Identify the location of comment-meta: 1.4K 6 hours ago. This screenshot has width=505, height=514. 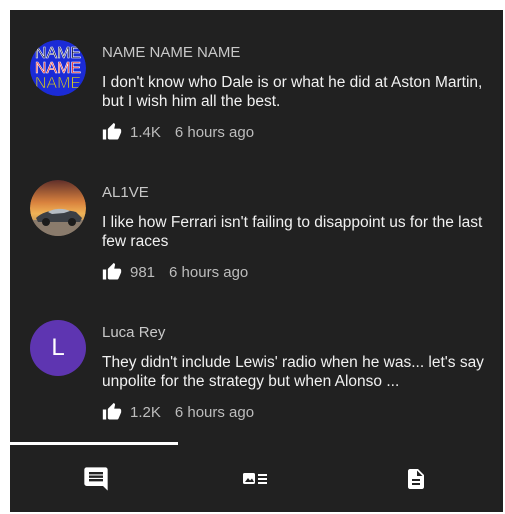
(178, 132).